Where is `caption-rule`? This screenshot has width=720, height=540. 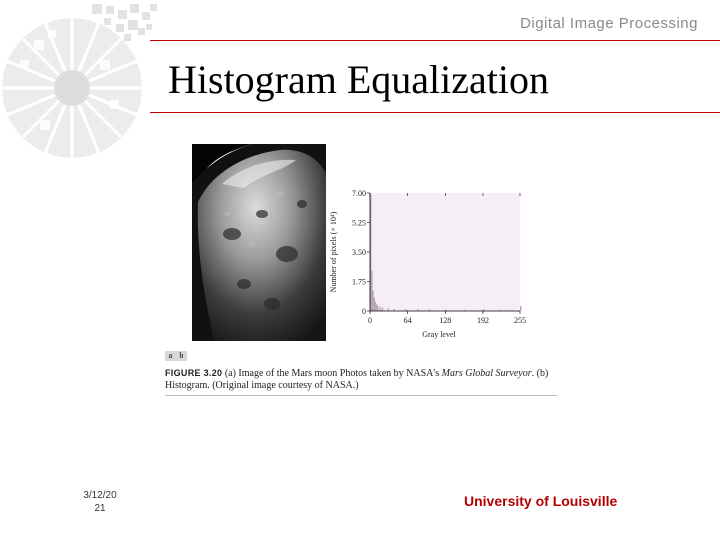
caption-rule is located at coordinates (361, 395).